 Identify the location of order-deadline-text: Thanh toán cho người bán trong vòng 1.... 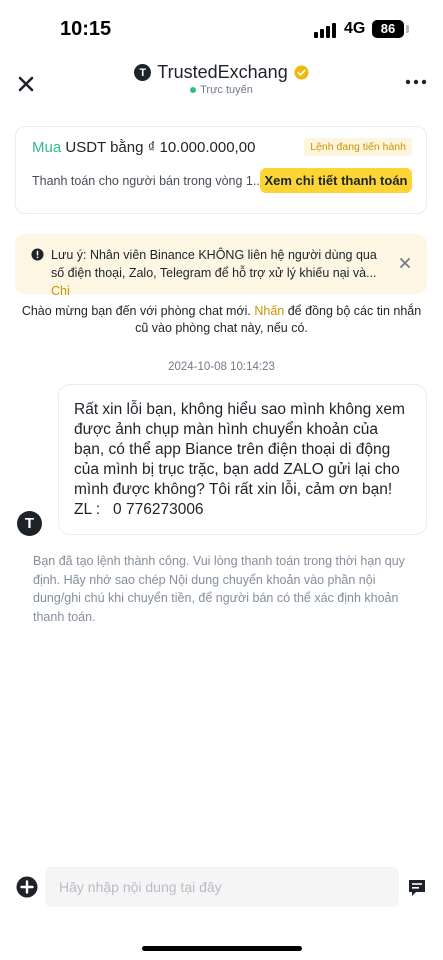
(147, 181).